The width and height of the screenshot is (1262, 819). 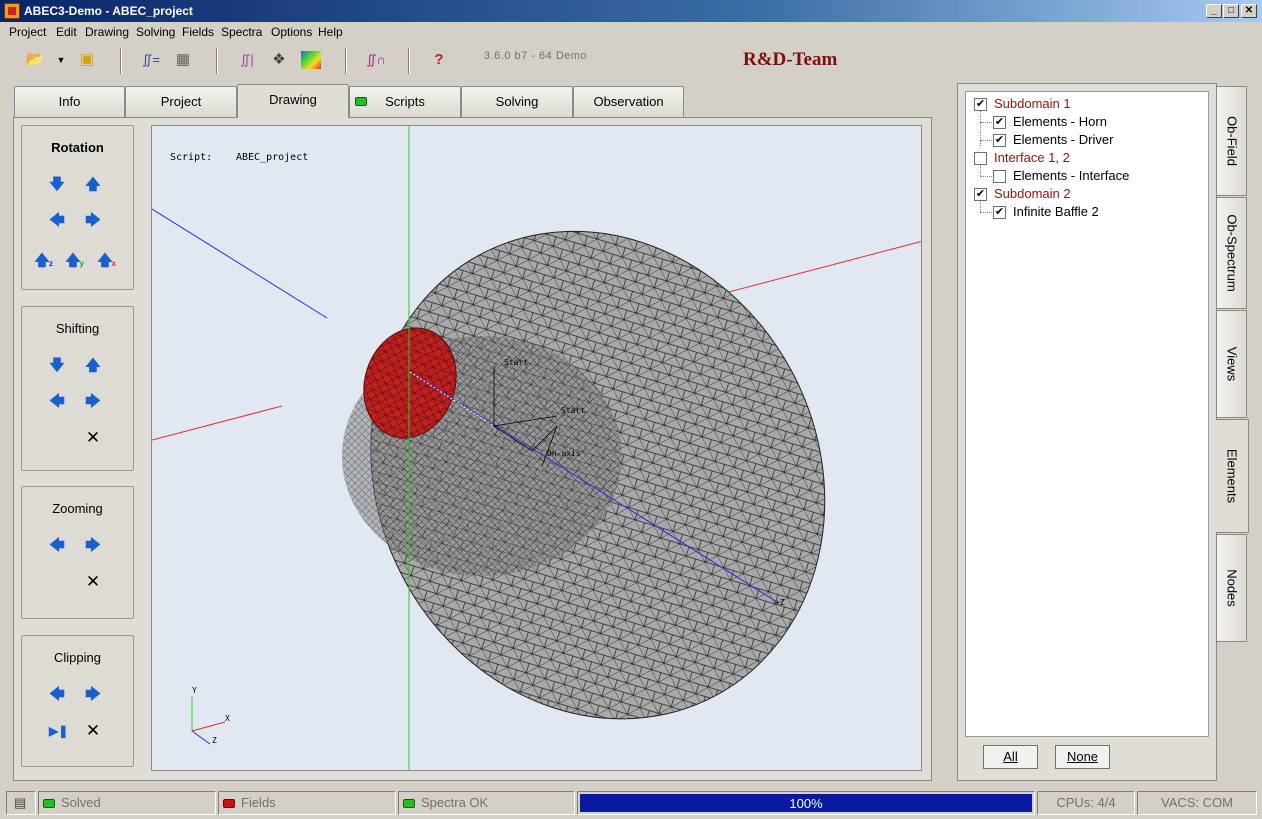 What do you see at coordinates (87, 60) in the screenshot?
I see `save-project-icon: ▣` at bounding box center [87, 60].